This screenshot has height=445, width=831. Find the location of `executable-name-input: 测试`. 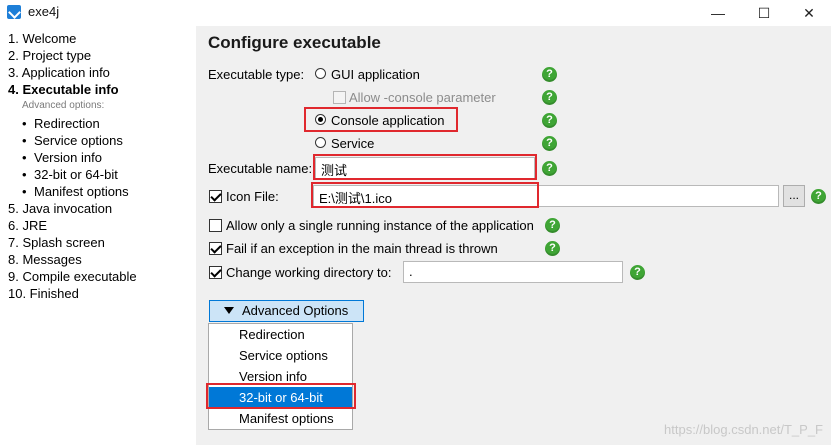

executable-name-input: 测试 is located at coordinates (425, 168).